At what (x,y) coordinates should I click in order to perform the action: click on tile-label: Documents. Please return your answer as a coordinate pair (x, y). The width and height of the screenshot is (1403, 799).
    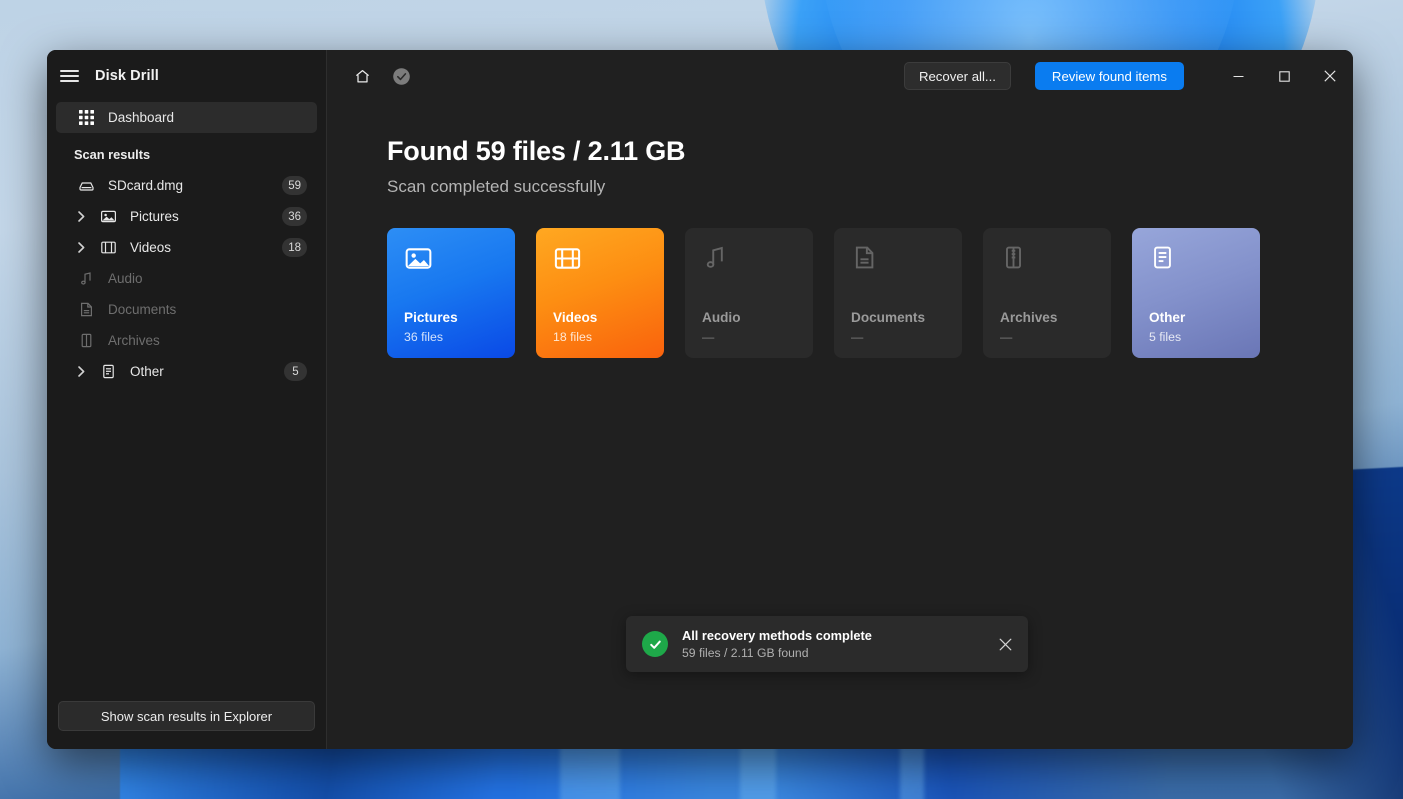
    Looking at the image, I should click on (888, 317).